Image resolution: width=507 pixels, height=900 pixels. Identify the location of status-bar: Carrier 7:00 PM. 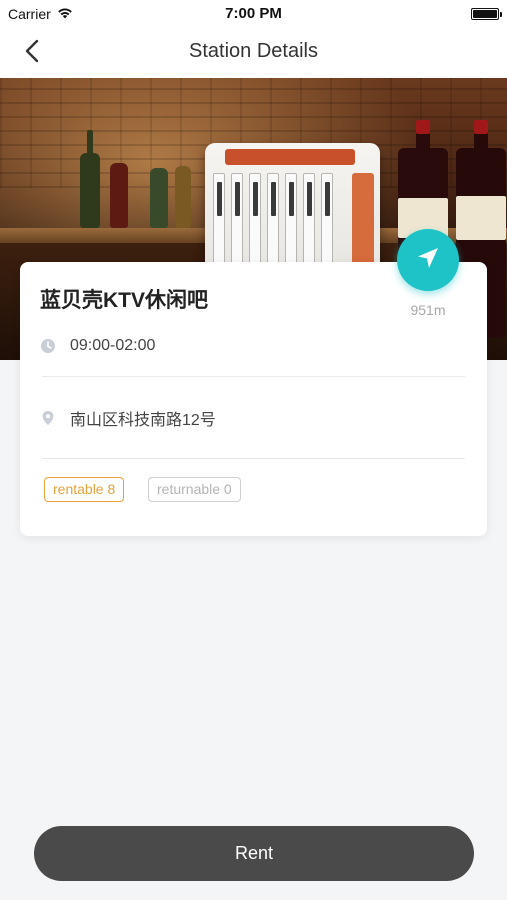
(253, 14).